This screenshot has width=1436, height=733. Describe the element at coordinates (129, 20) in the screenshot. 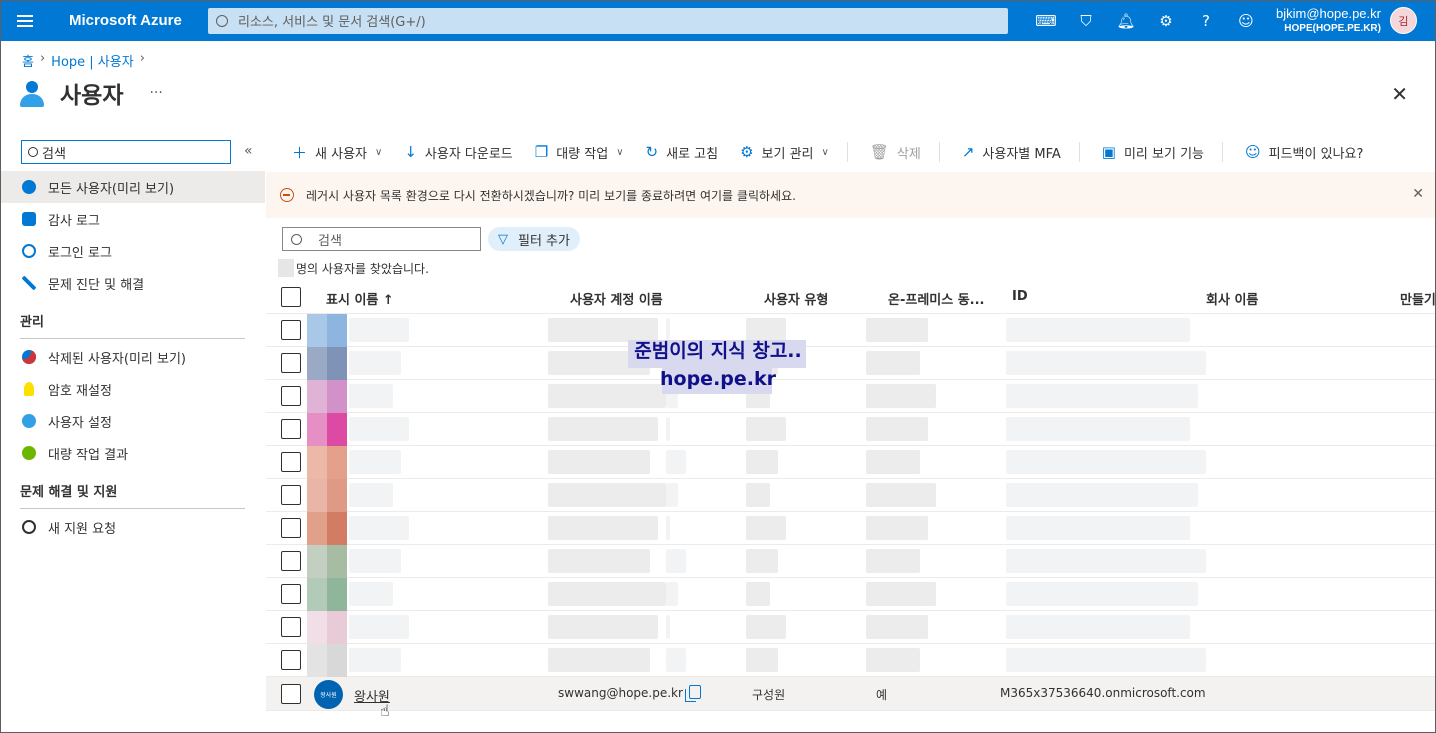

I see `brand-title: Microsoft Azure` at that location.